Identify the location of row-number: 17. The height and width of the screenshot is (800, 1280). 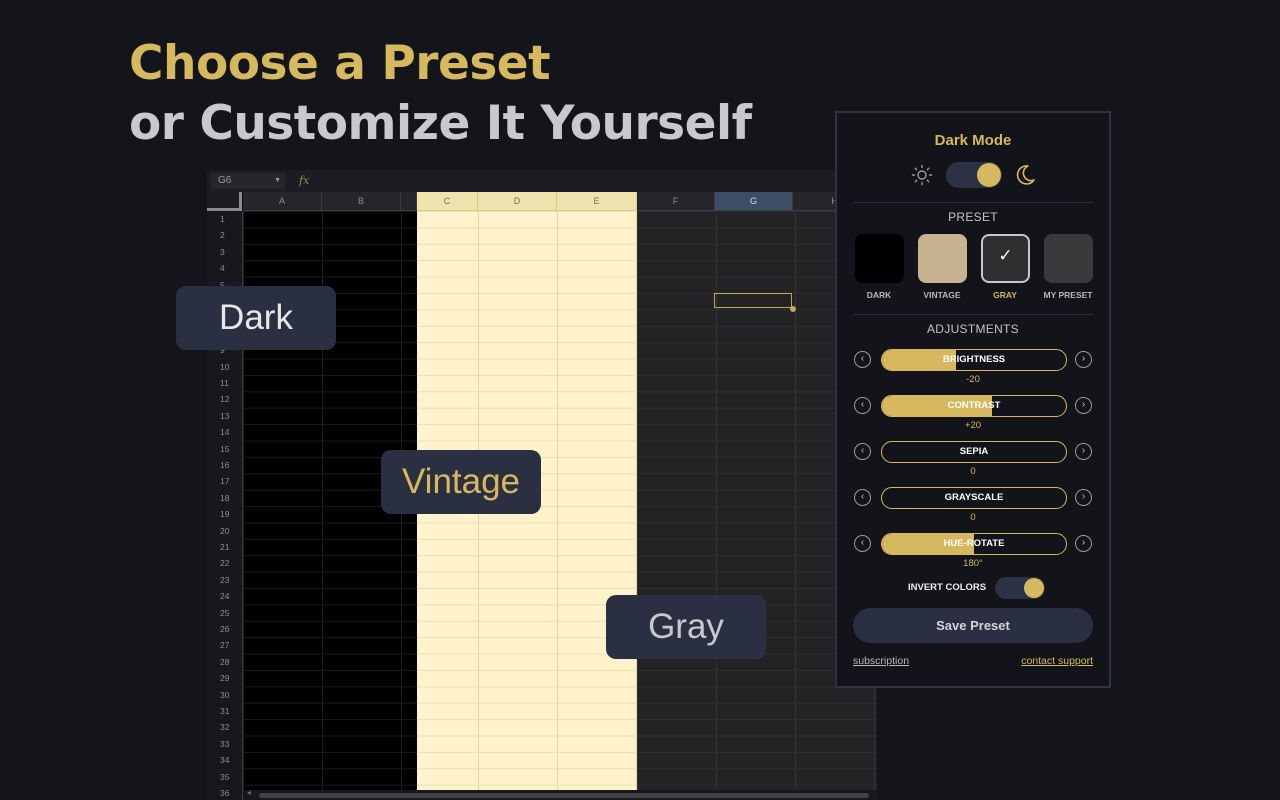
(223, 481).